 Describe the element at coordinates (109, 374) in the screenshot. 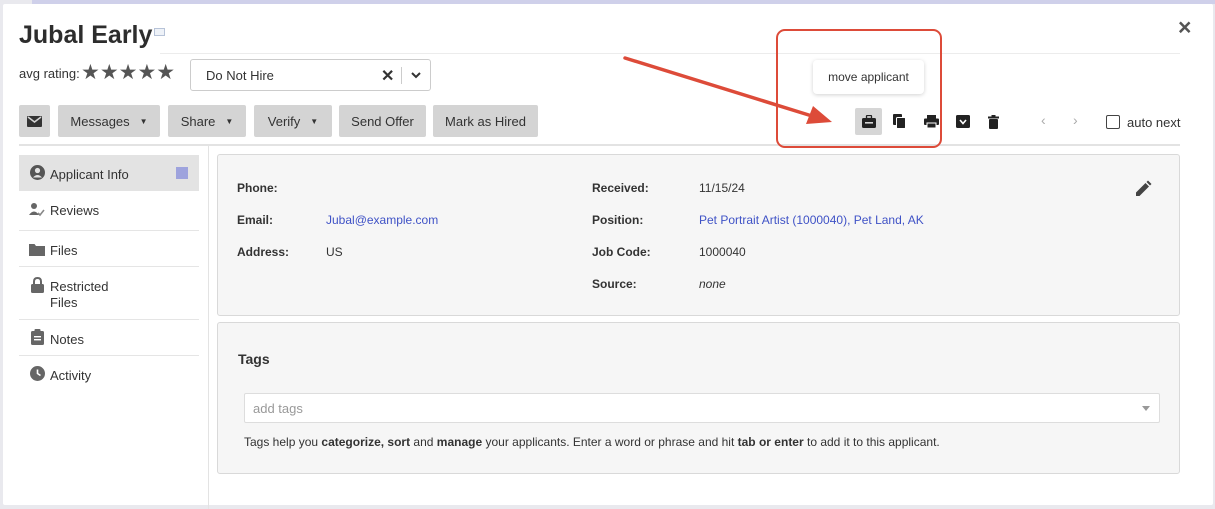

I see `sidebar-item-activity: Activity` at that location.